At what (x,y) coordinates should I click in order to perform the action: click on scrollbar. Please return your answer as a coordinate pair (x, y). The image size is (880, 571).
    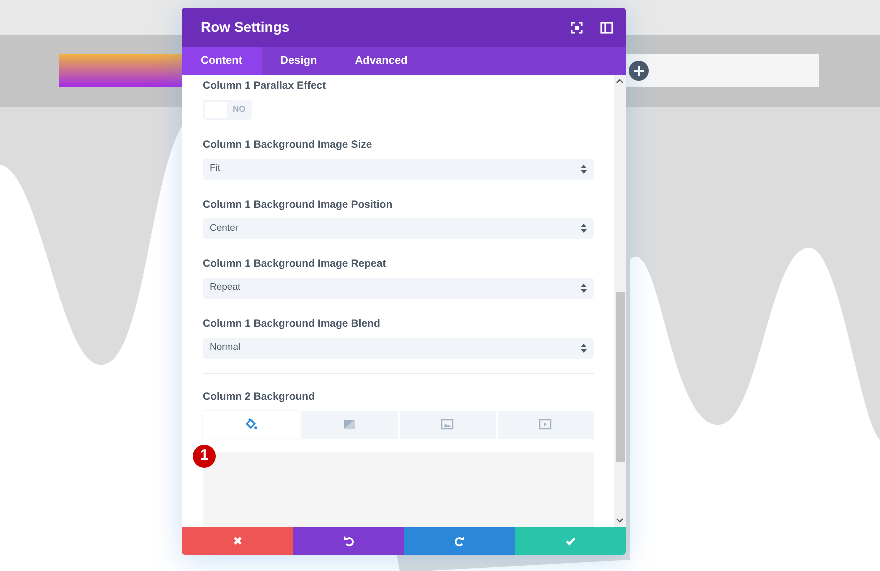
    Looking at the image, I should click on (620, 301).